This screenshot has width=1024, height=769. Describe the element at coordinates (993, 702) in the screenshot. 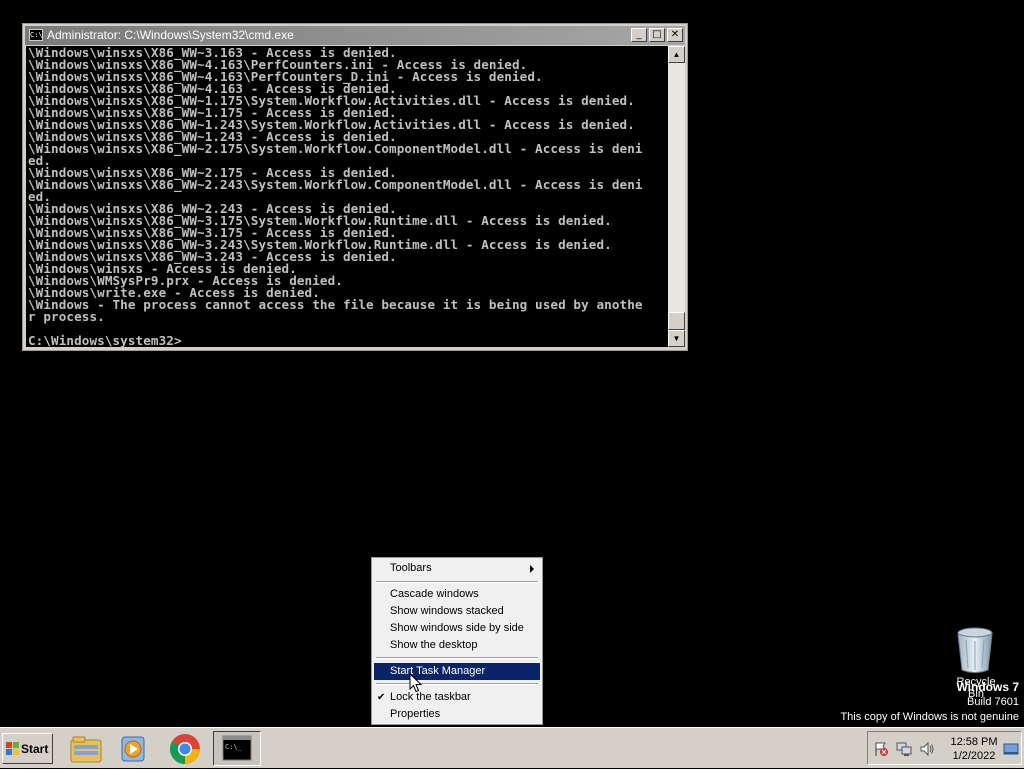

I see `watermark-build: Build 7601` at that location.